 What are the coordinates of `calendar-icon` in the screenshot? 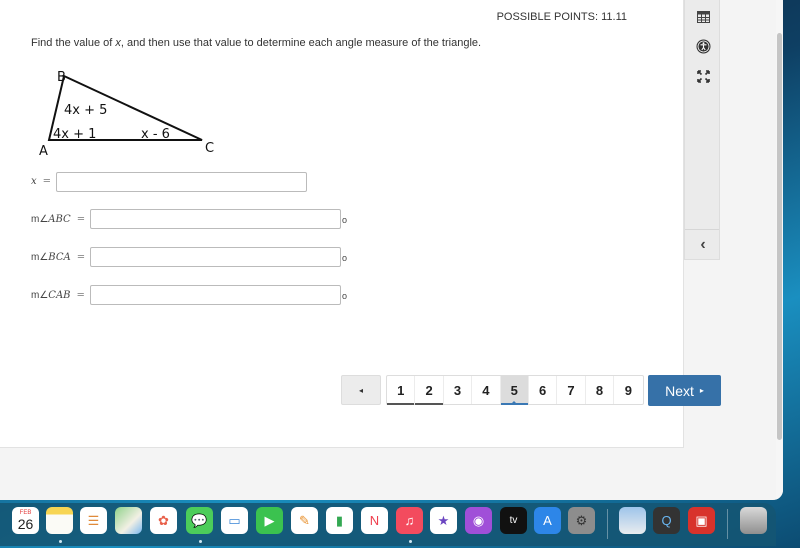 It's located at (703, 16).